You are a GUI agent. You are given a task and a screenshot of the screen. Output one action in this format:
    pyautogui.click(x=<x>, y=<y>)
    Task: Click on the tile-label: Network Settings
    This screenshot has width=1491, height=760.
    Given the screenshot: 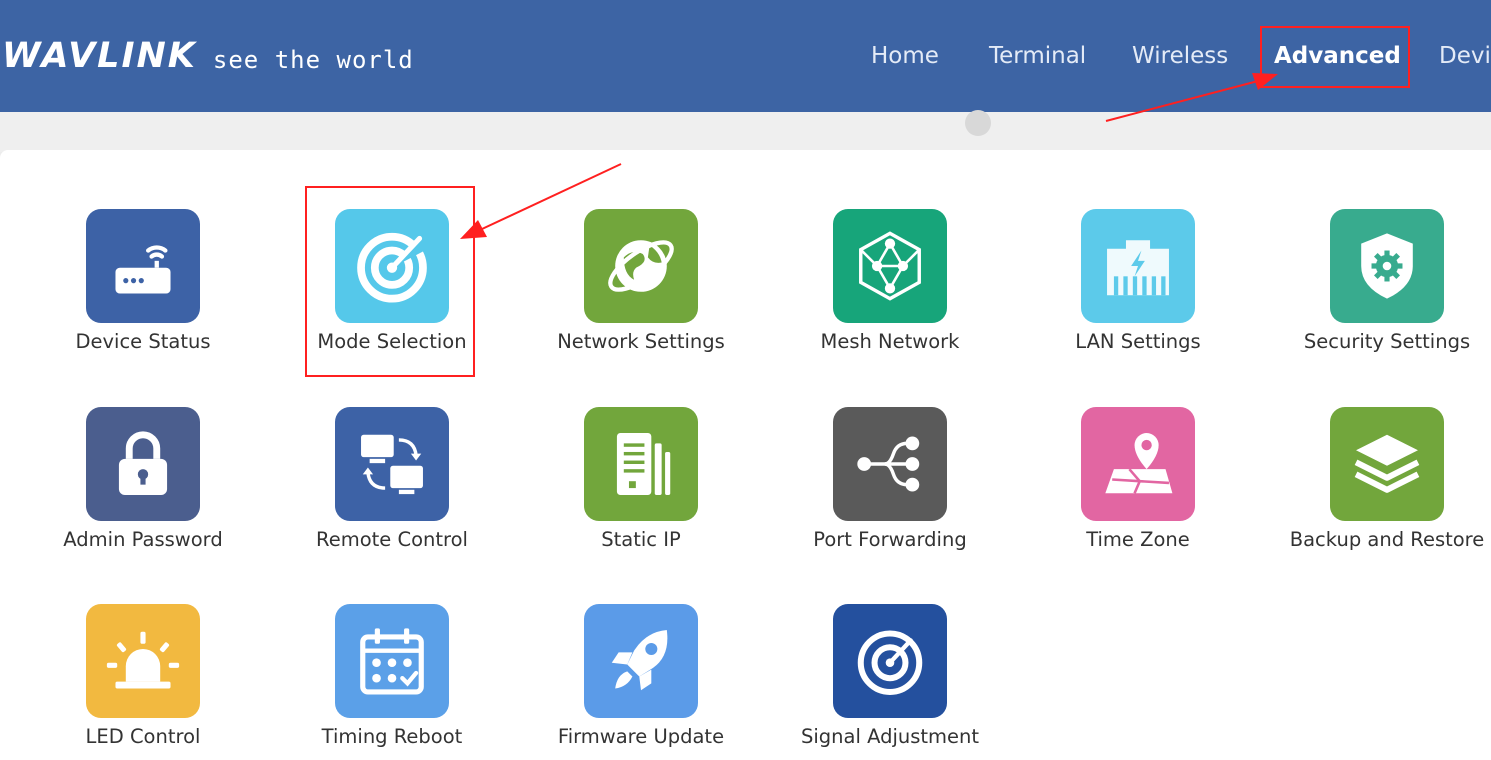 What is the action you would take?
    pyautogui.click(x=641, y=341)
    